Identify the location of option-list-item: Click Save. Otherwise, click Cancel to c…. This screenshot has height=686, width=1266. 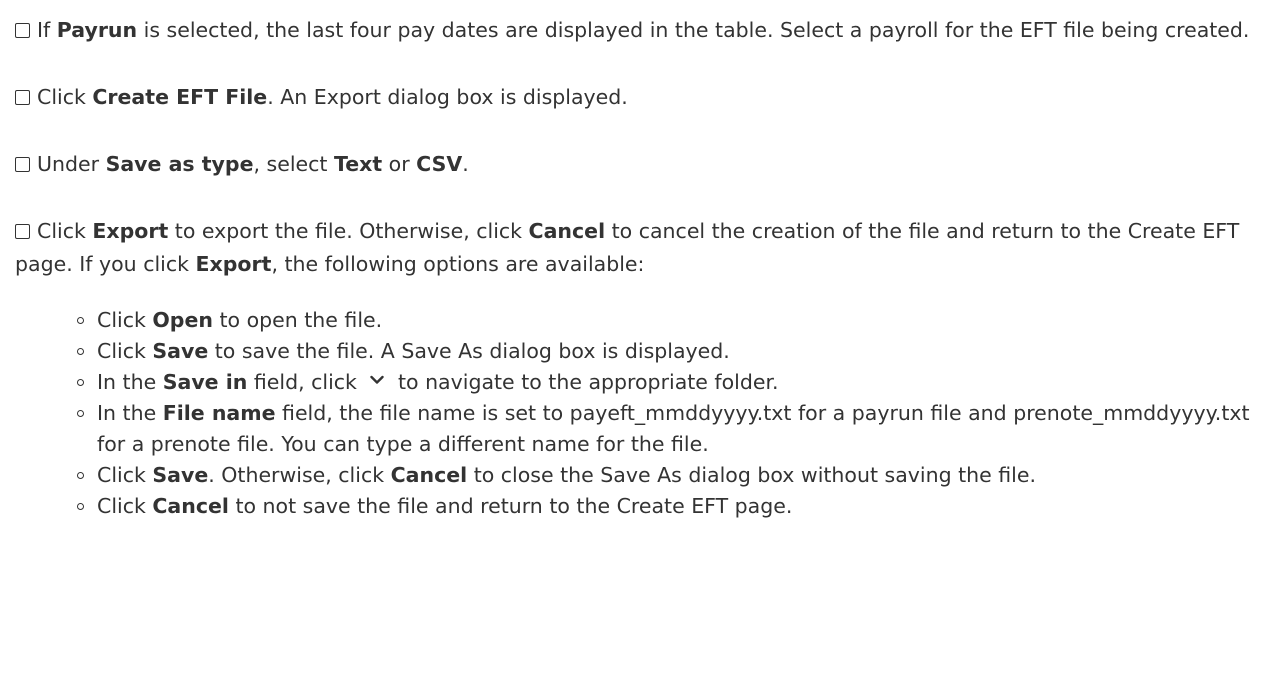
(664, 475).